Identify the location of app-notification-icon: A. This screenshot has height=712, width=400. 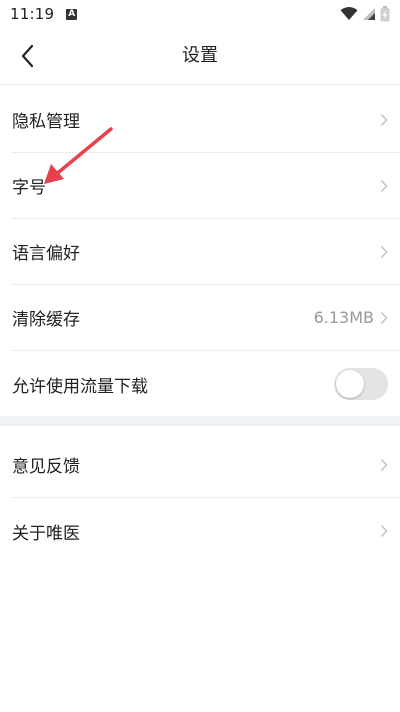
(72, 14).